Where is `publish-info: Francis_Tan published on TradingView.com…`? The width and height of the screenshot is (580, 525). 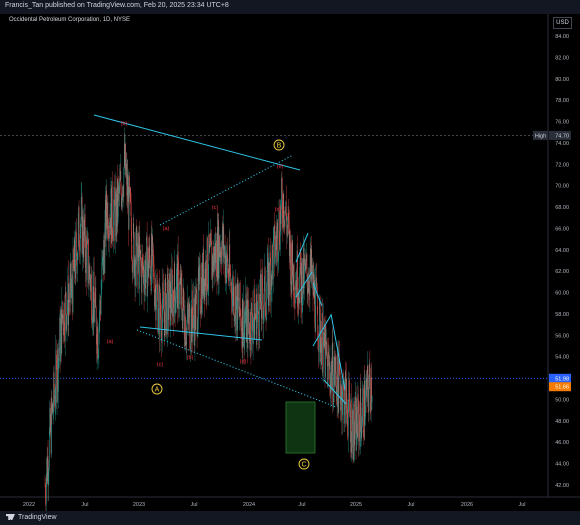
publish-info: Francis_Tan published on TradingView.com… is located at coordinates (117, 5).